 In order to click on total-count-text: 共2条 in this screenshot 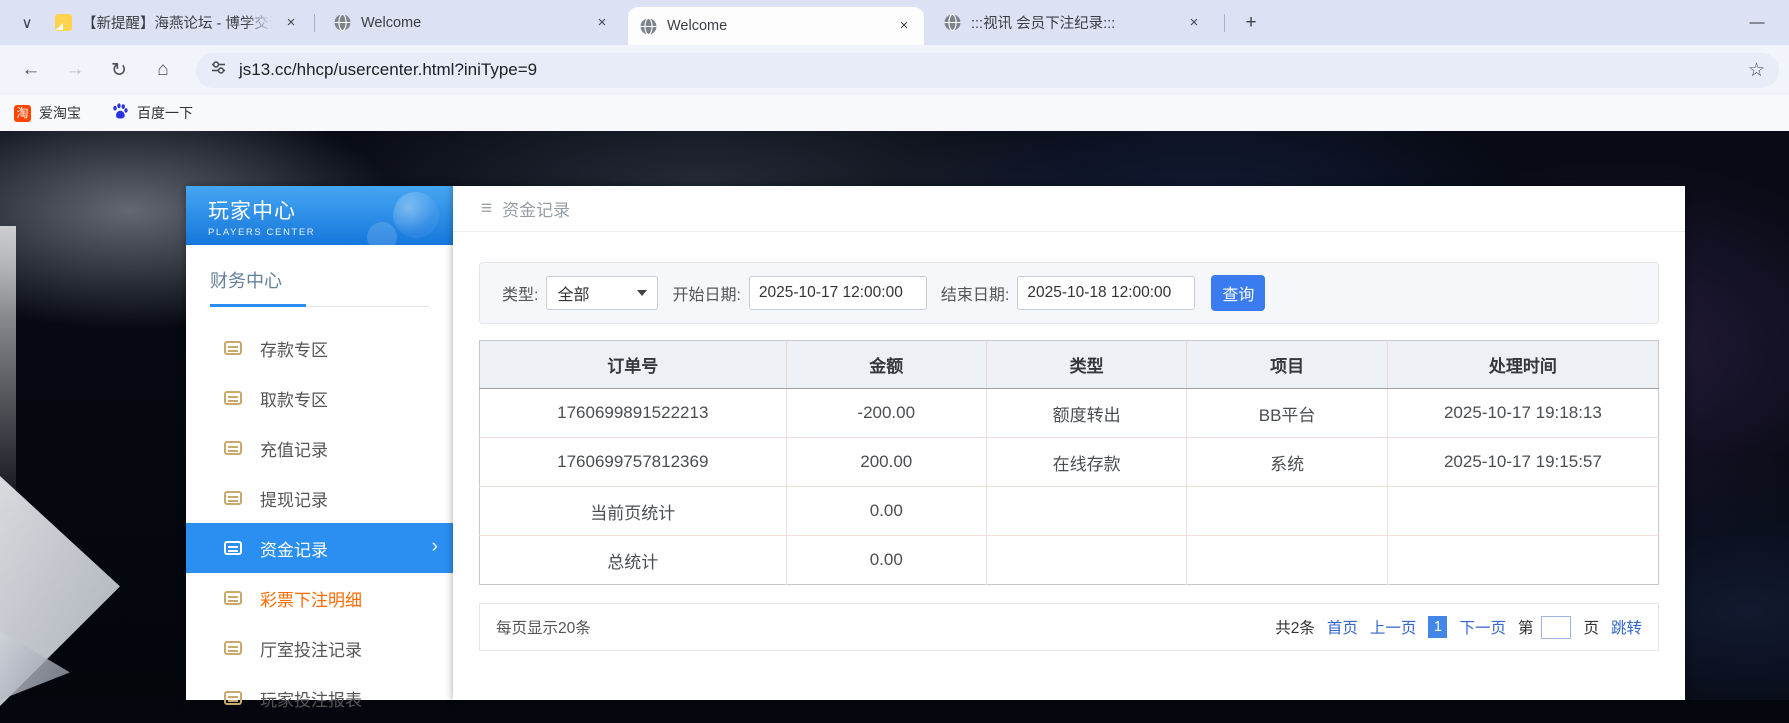, I will do `click(1295, 628)`.